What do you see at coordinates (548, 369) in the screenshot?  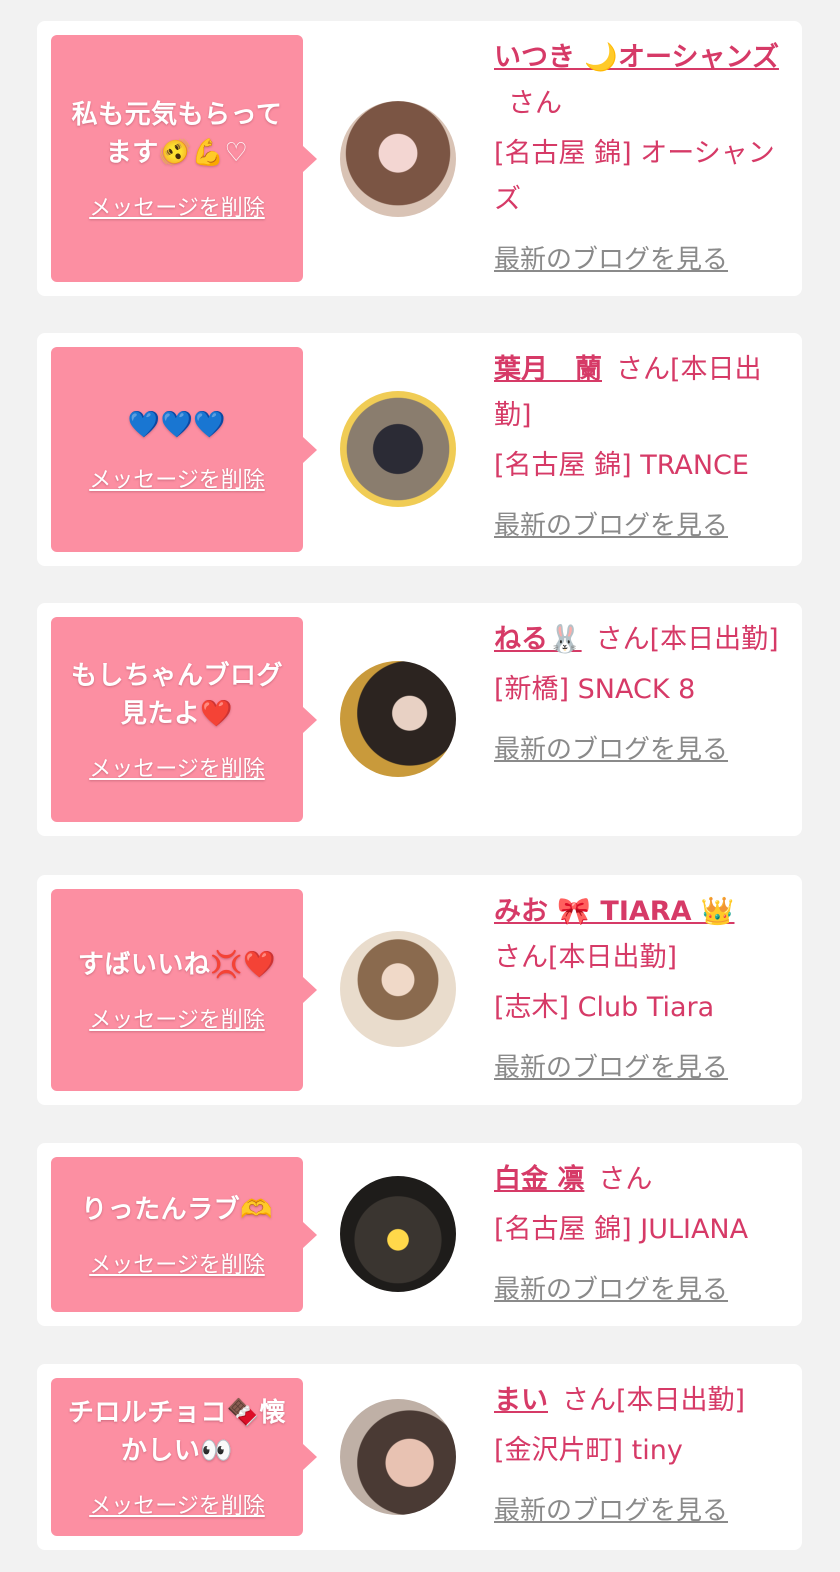 I see `cast-name-link: 葉月 蘭` at bounding box center [548, 369].